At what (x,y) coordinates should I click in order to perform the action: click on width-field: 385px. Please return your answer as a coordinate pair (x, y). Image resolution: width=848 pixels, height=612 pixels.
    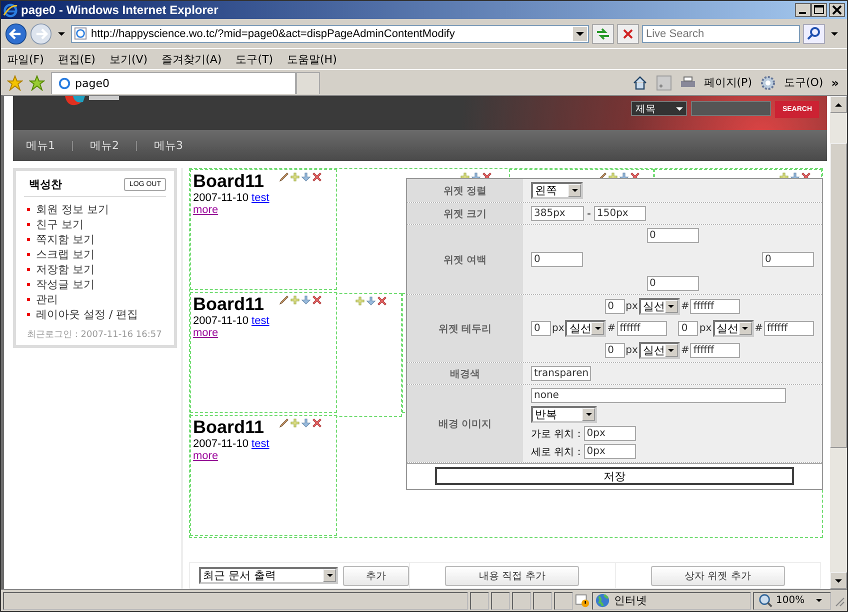
    Looking at the image, I should click on (557, 213).